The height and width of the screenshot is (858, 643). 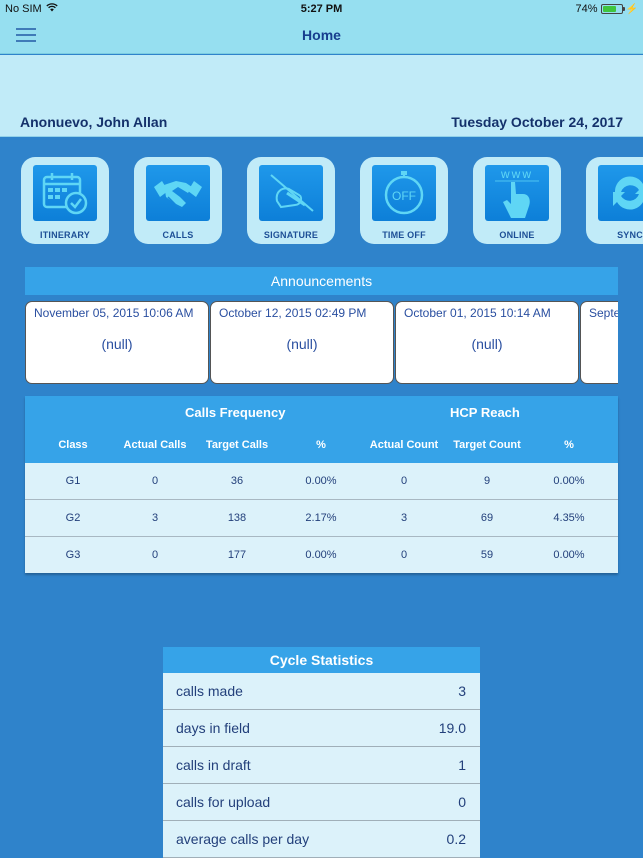 What do you see at coordinates (237, 555) in the screenshot?
I see `cell-target-calls: 177` at bounding box center [237, 555].